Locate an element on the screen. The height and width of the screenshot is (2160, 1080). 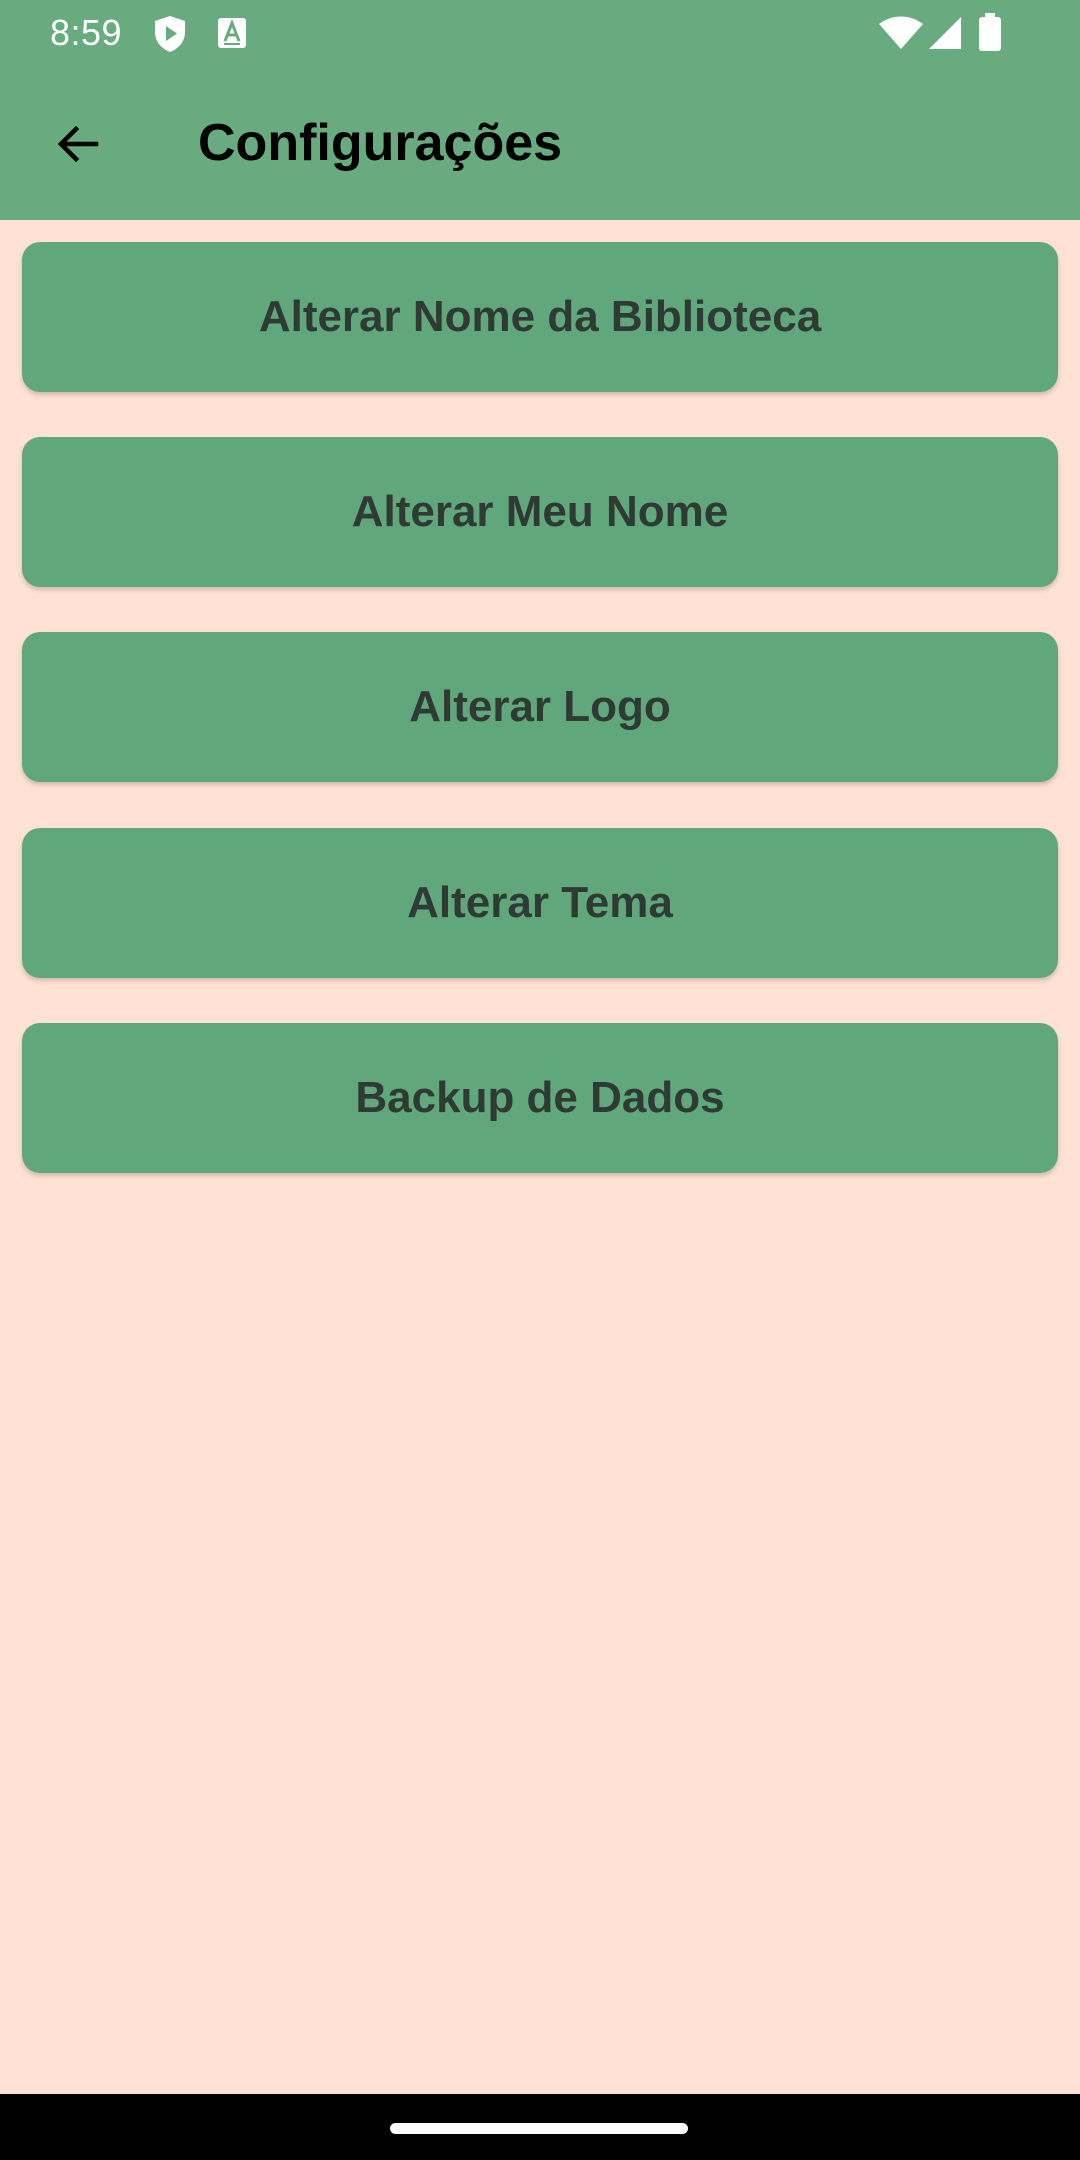
change-theme-button: Alterar Tema is located at coordinates (540, 903).